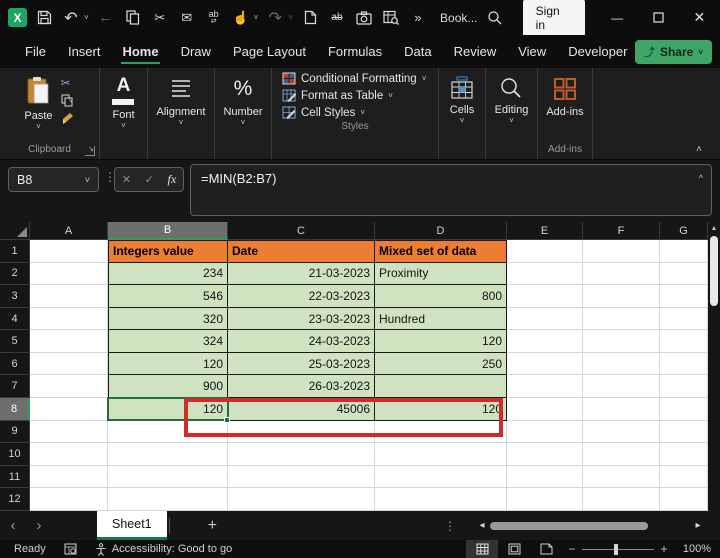 The width and height of the screenshot is (720, 558). What do you see at coordinates (572, 549) in the screenshot?
I see `zoom-out-button: −` at bounding box center [572, 549].